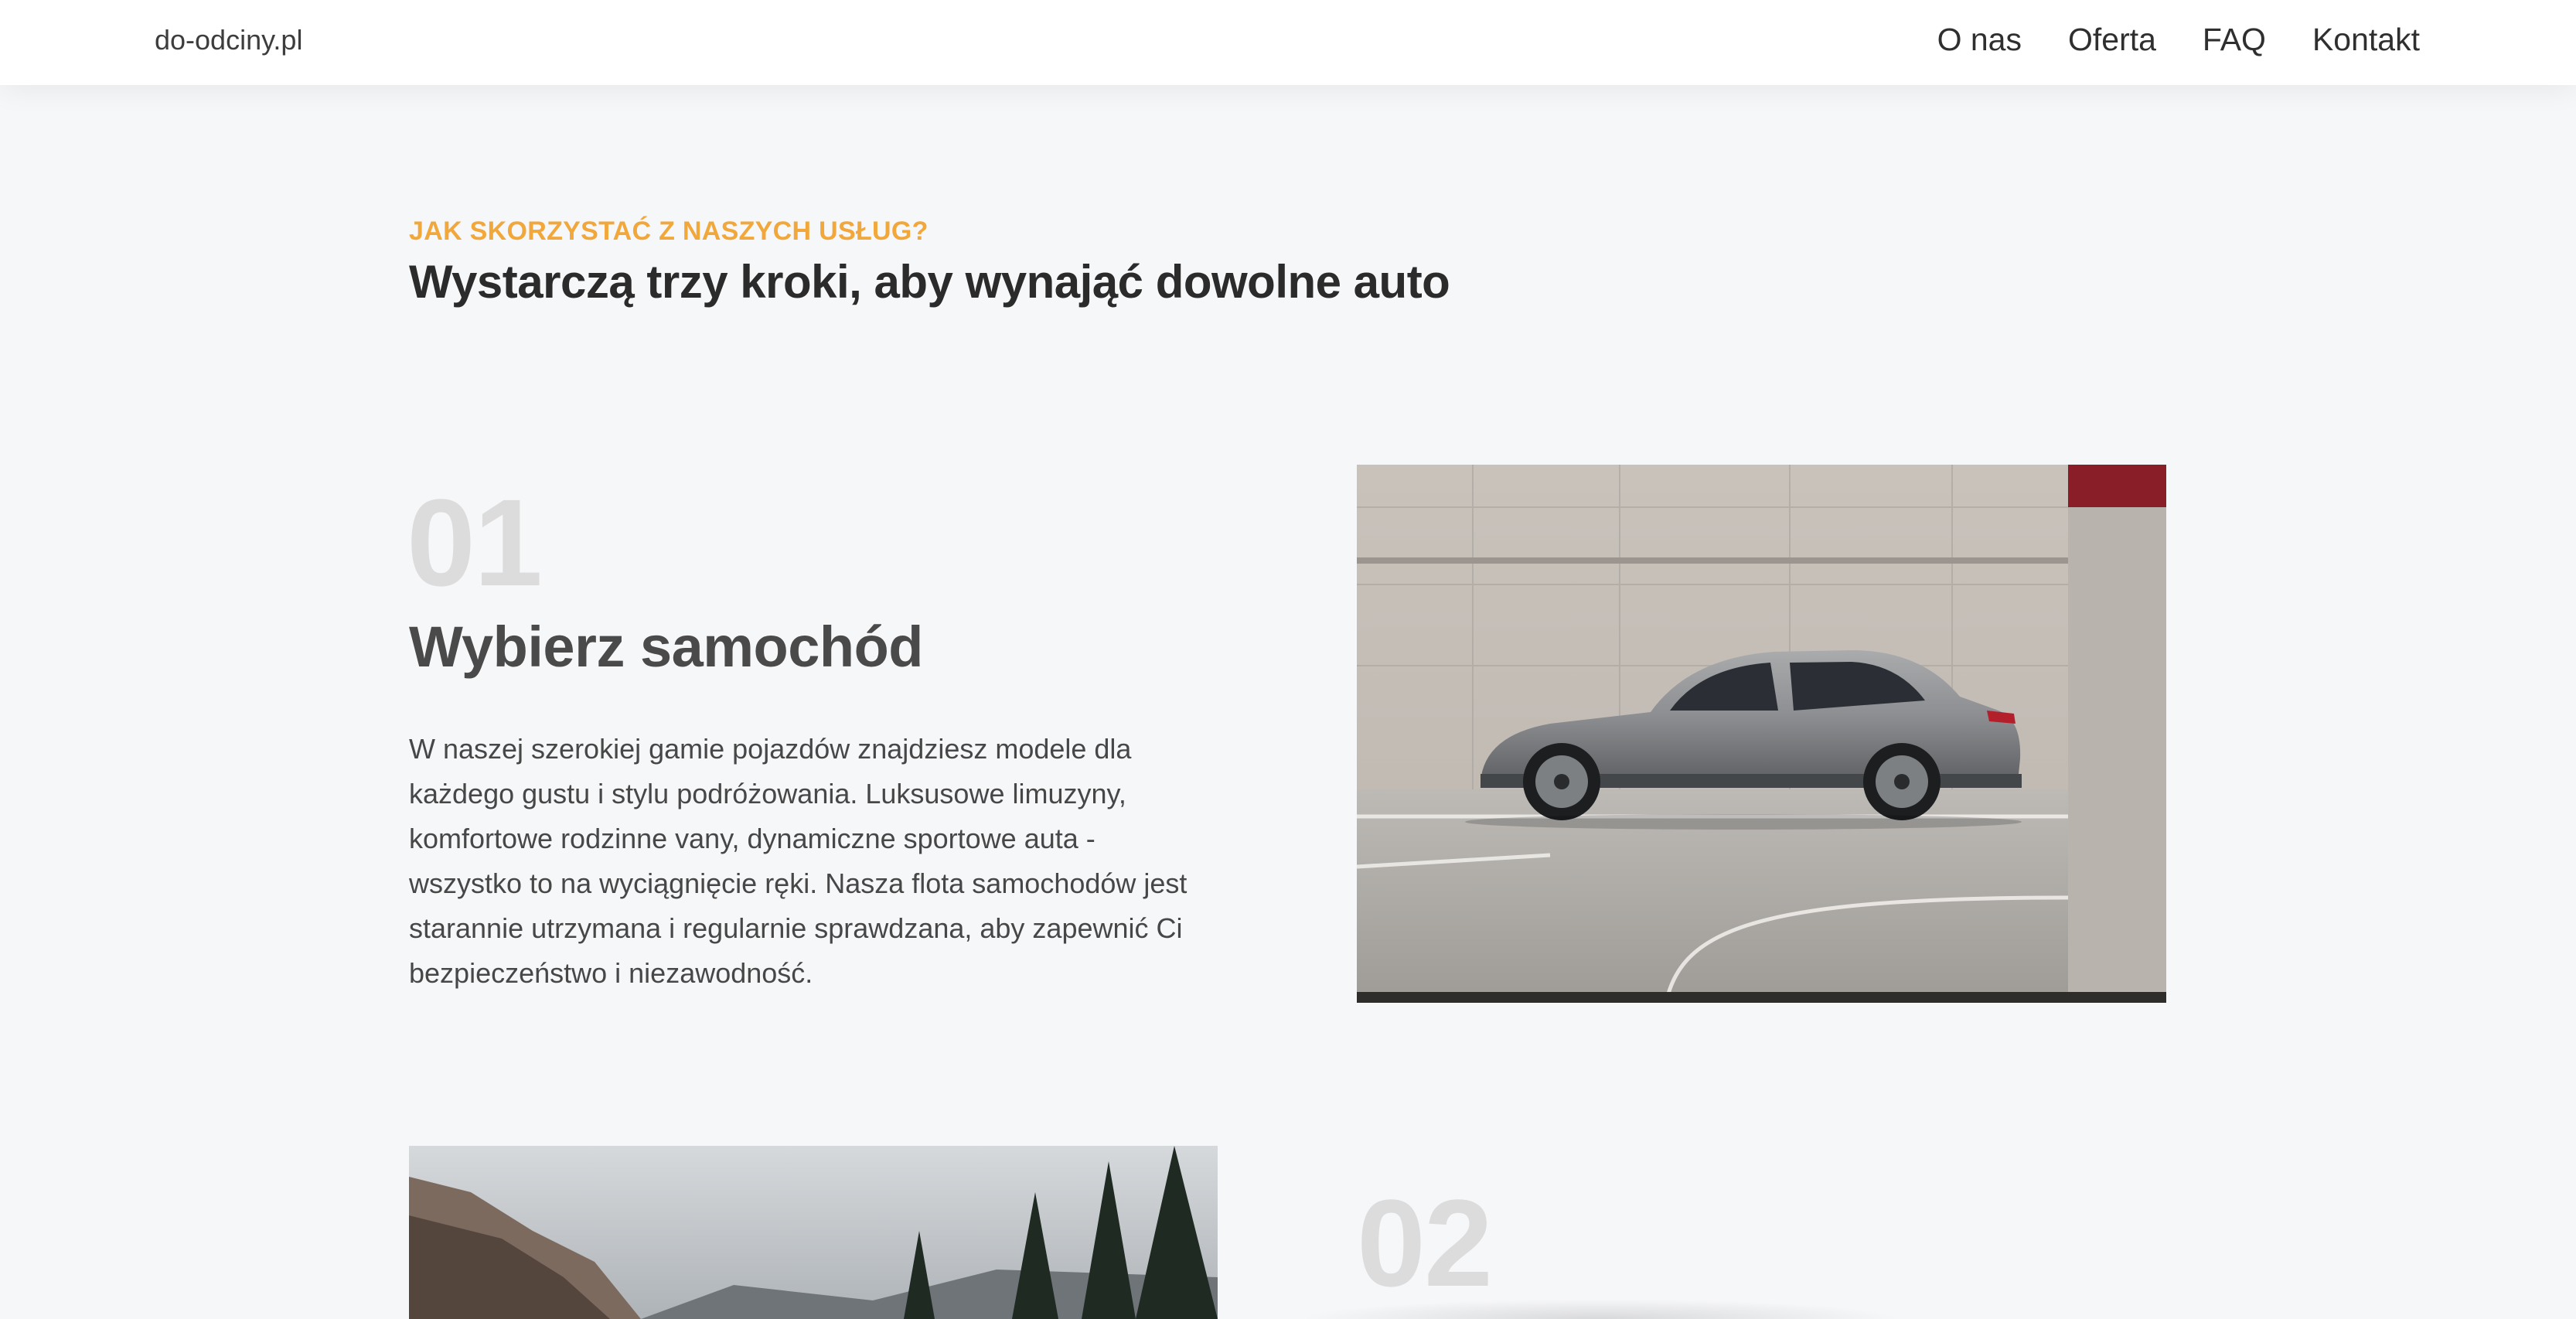 The width and height of the screenshot is (2576, 1319). Describe the element at coordinates (669, 231) in the screenshot. I see `section-eyebrow: JAK SKORZYSTAĆ Z NASZYCH USŁUG?` at that location.